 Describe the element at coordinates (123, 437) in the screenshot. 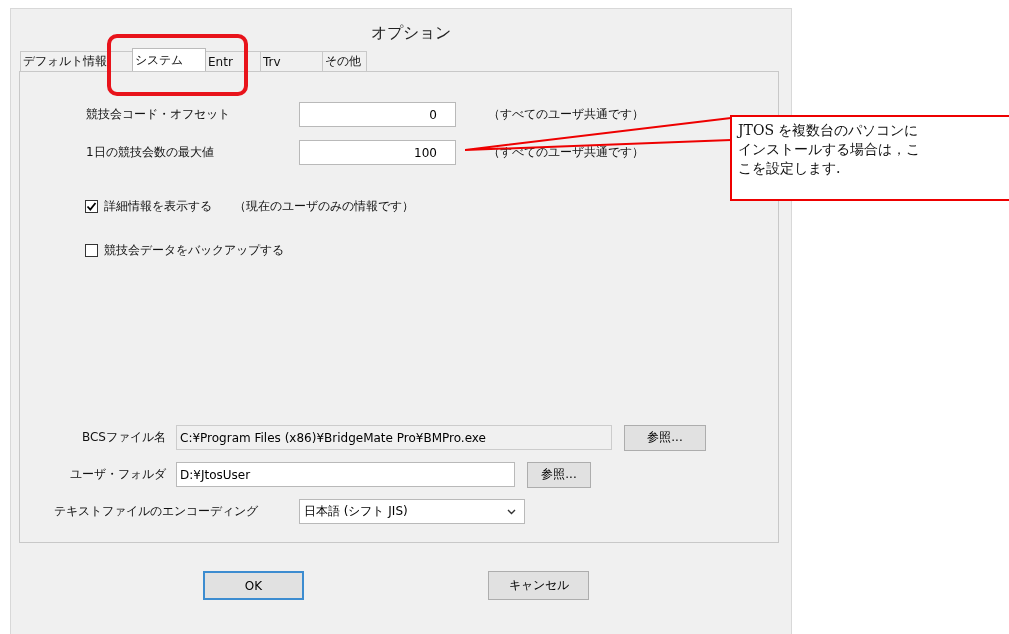

I see `field-label: BCSファイル名` at that location.